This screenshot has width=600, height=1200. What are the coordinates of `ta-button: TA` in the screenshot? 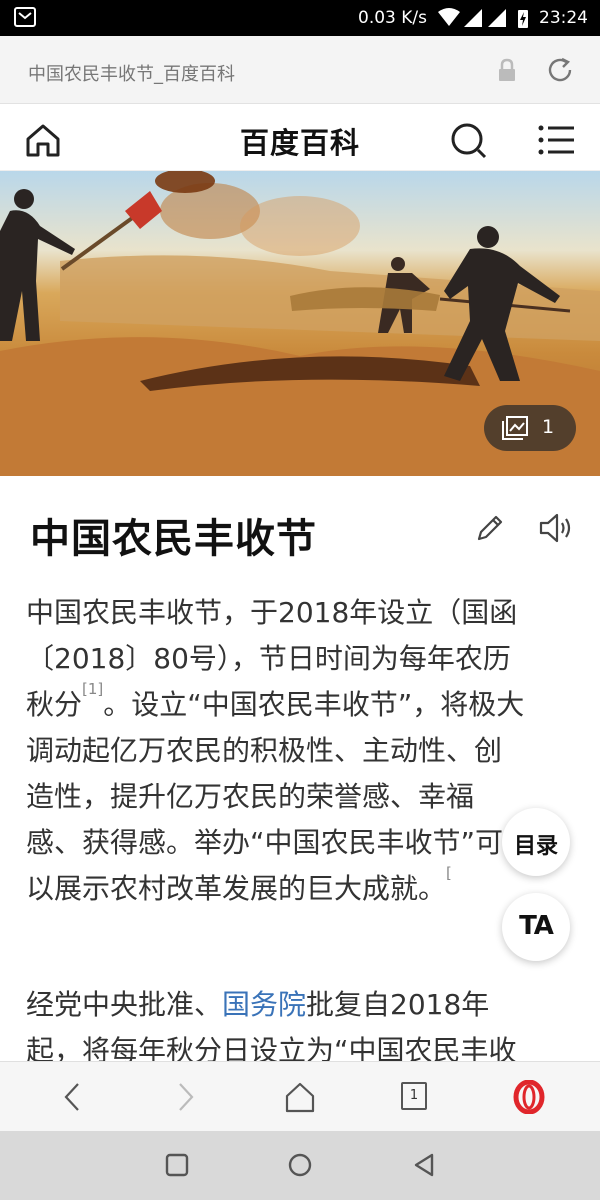 It's located at (536, 927).